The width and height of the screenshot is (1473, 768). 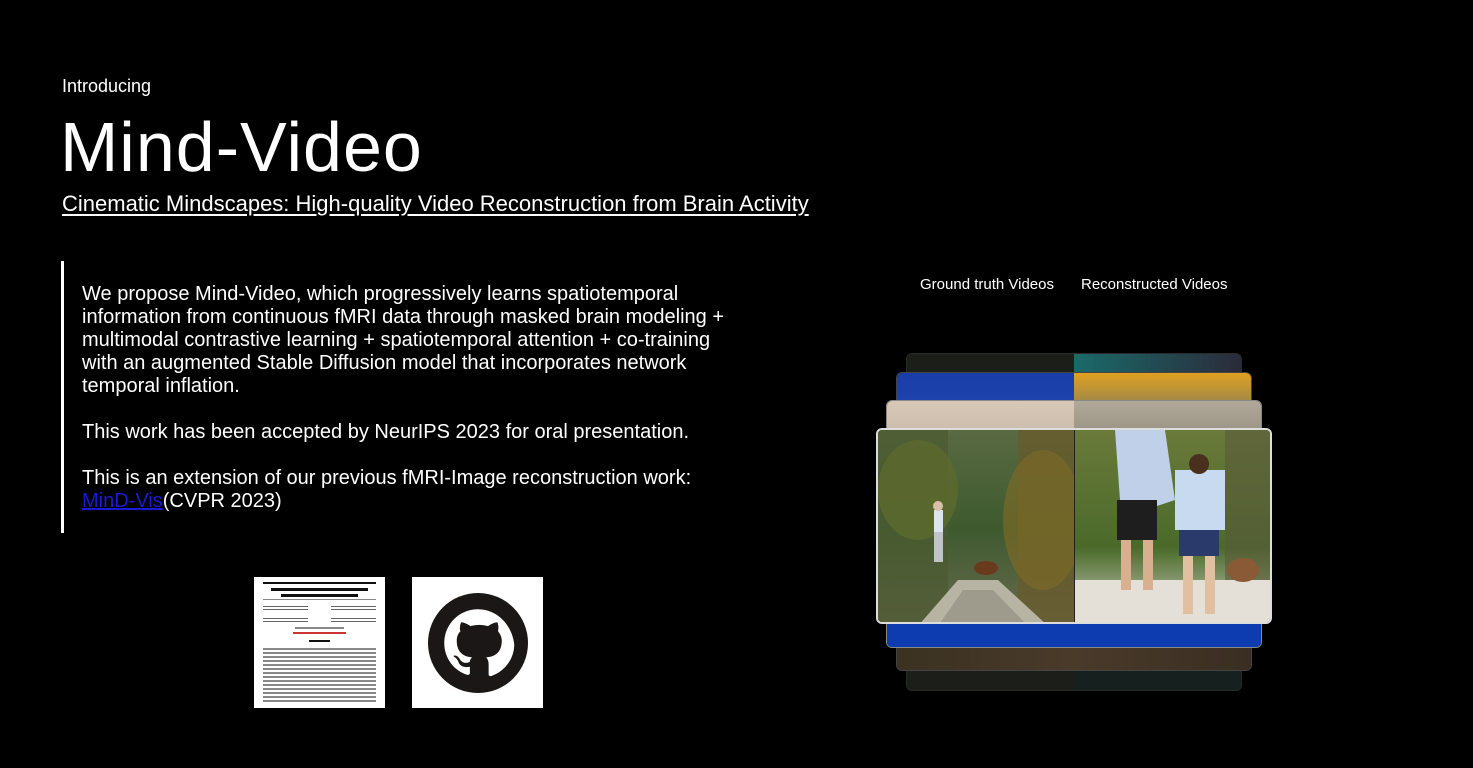 I want to click on github-link, so click(x=477, y=642).